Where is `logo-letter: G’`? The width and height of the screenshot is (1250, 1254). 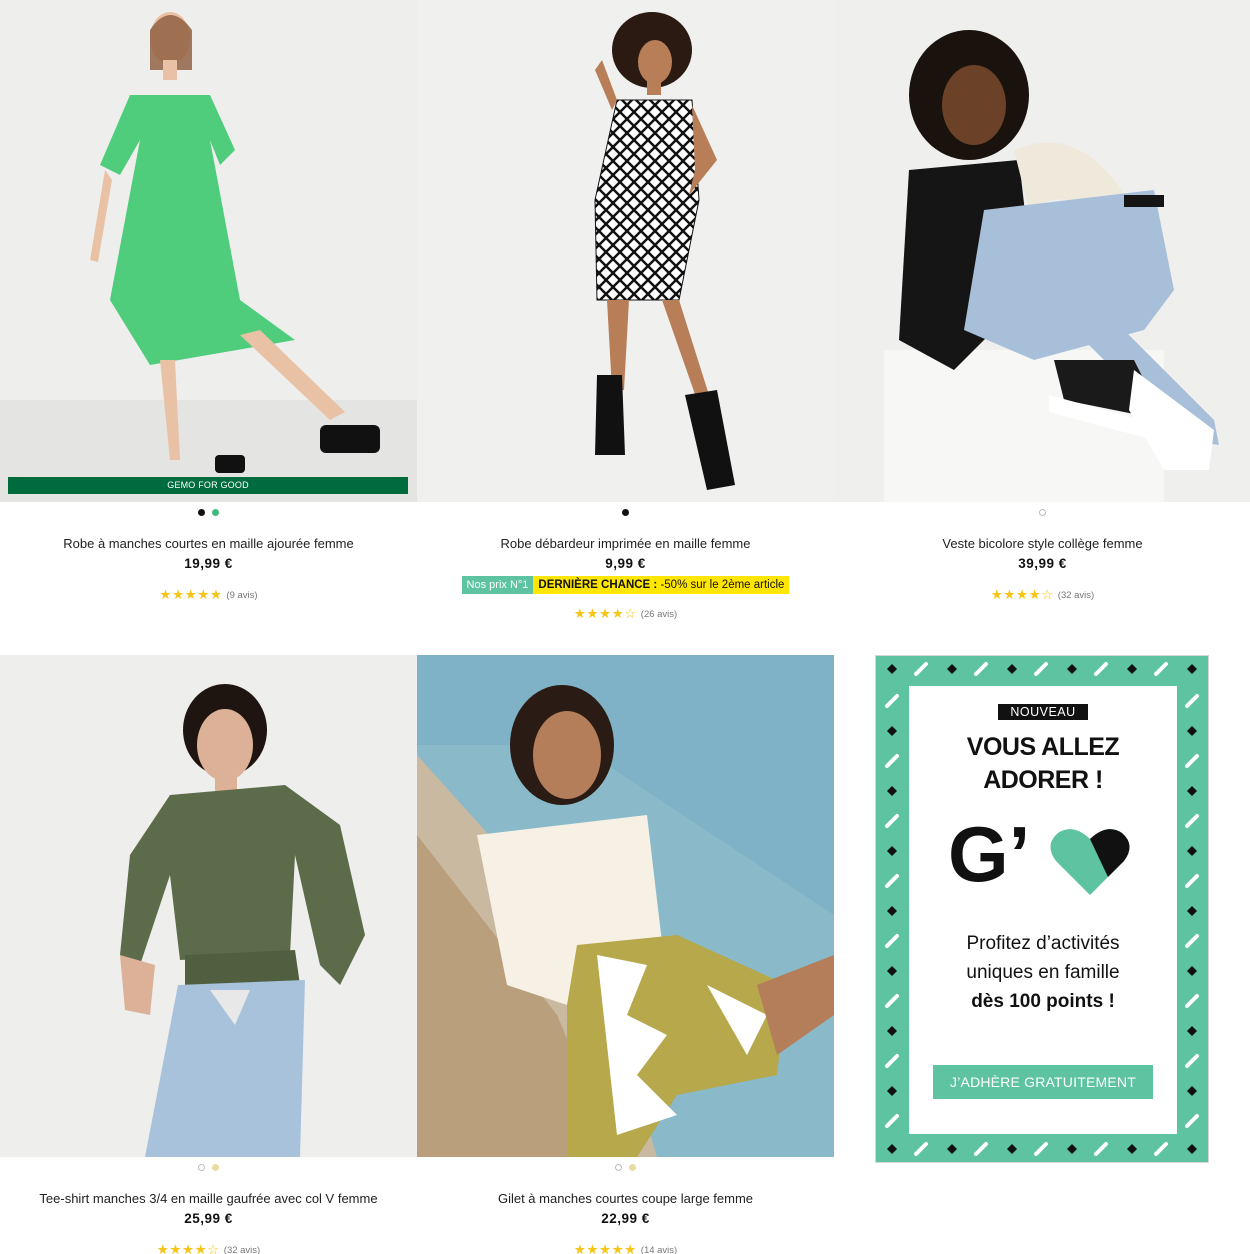
logo-letter: G’ is located at coordinates (989, 856).